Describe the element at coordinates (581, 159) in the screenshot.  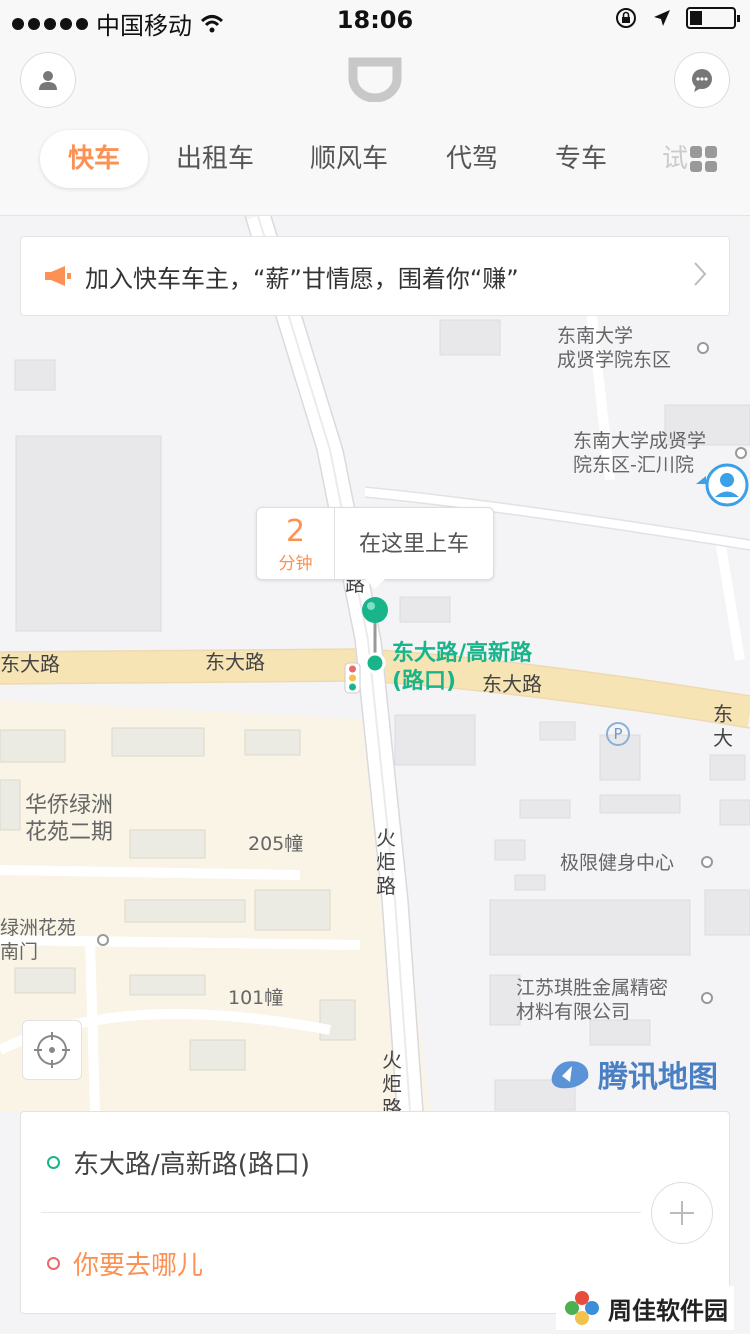
I see `tab-premier: 专车` at that location.